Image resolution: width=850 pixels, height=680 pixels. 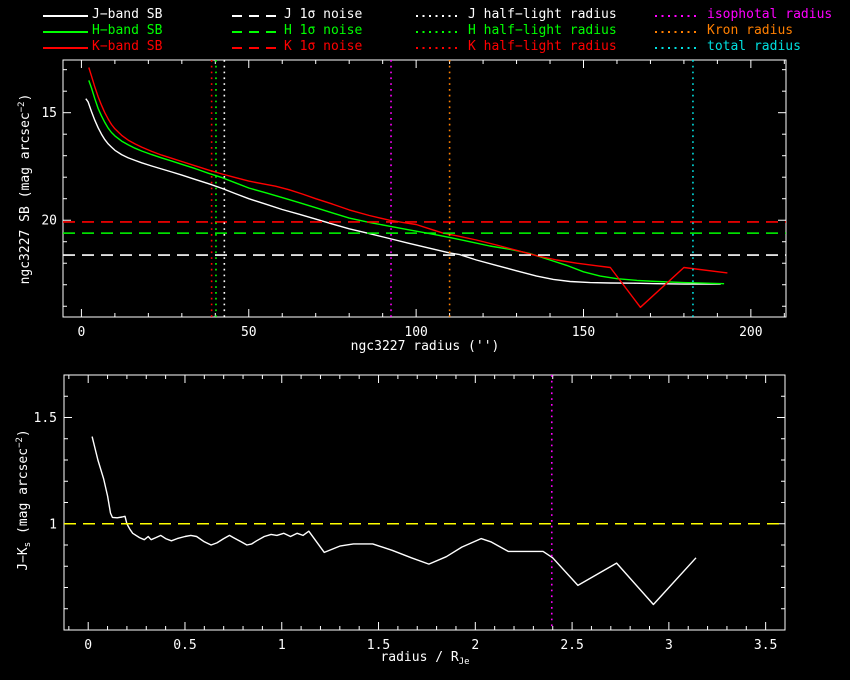 What do you see at coordinates (20, 442) in the screenshot?
I see `bottom-y-label-superscript: −2` at bounding box center [20, 442].